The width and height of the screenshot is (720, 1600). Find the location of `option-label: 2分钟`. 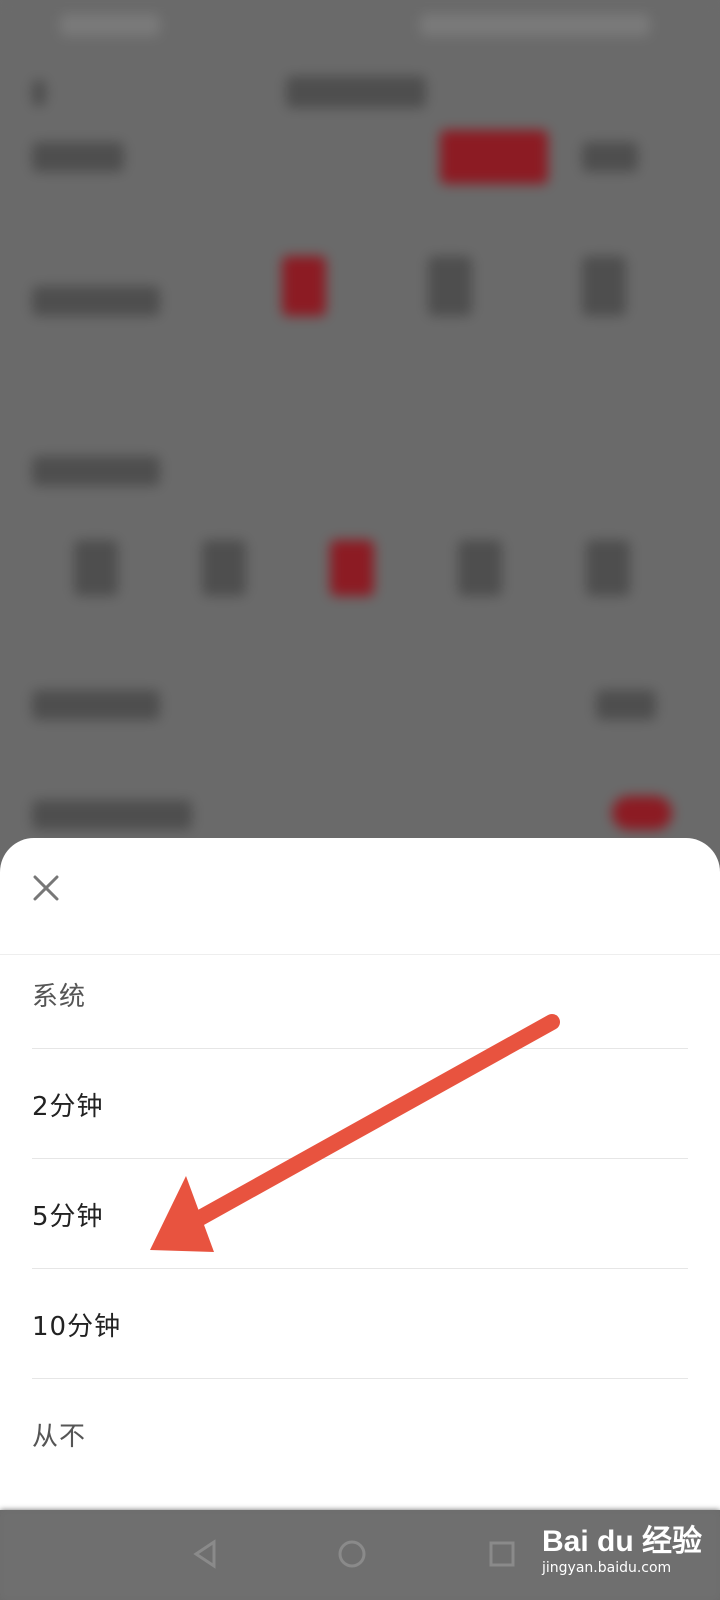

option-label: 2分钟 is located at coordinates (68, 1106).